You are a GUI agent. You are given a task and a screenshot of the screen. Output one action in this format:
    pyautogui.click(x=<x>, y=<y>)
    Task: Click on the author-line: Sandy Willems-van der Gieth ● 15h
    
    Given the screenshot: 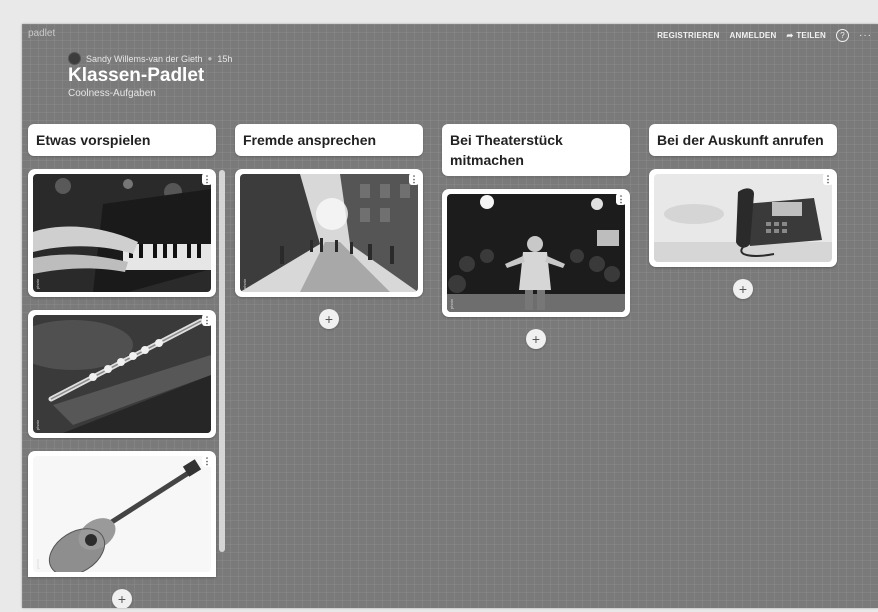 What is the action you would take?
    pyautogui.click(x=150, y=58)
    